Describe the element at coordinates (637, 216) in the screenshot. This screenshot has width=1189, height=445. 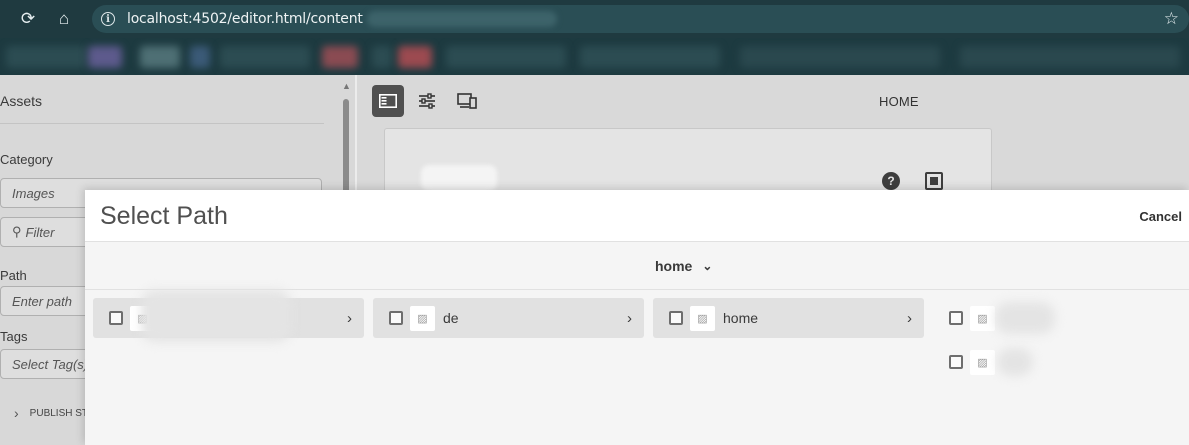
I see `dialog-header: Select Path Cancel` at that location.